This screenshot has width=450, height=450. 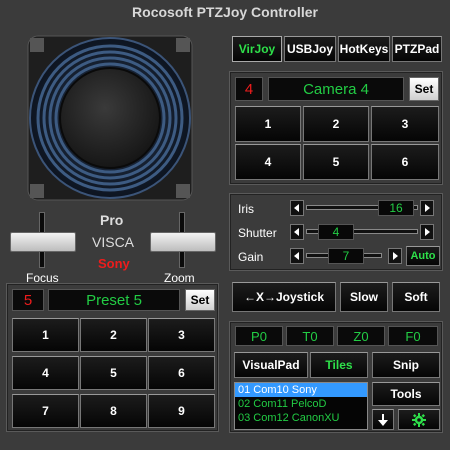 What do you see at coordinates (301, 390) in the screenshot?
I see `port-list-item: 01 Com10 Sony` at bounding box center [301, 390].